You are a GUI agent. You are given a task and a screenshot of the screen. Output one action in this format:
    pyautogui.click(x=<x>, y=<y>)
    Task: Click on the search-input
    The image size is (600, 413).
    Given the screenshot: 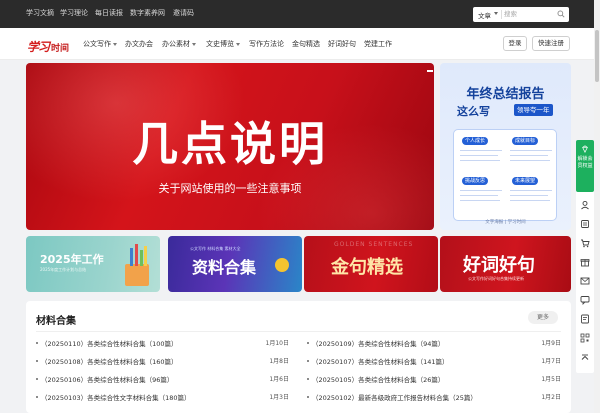 What is the action you would take?
    pyautogui.click(x=529, y=14)
    